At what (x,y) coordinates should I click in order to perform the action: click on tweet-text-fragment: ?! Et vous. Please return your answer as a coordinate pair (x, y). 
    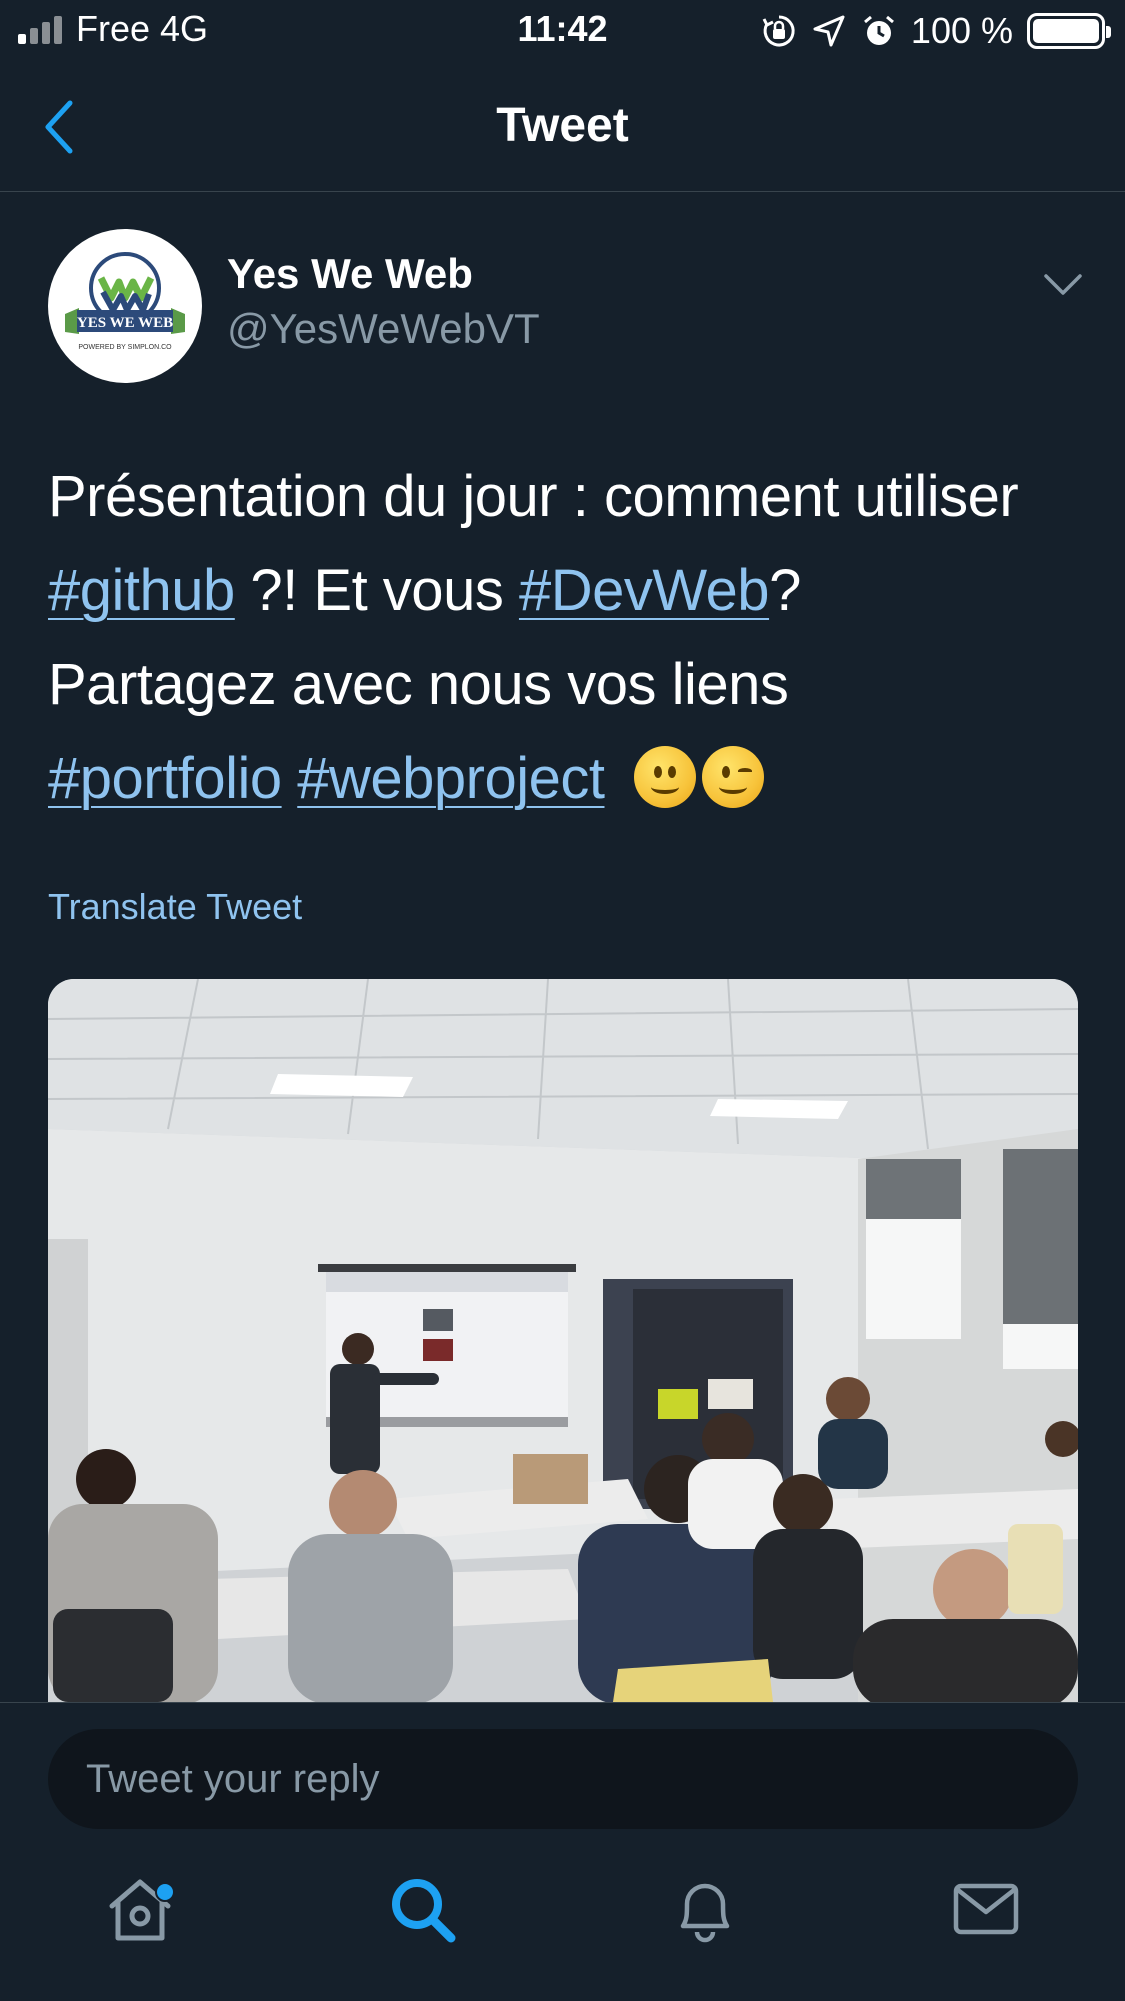
    Looking at the image, I should click on (376, 590).